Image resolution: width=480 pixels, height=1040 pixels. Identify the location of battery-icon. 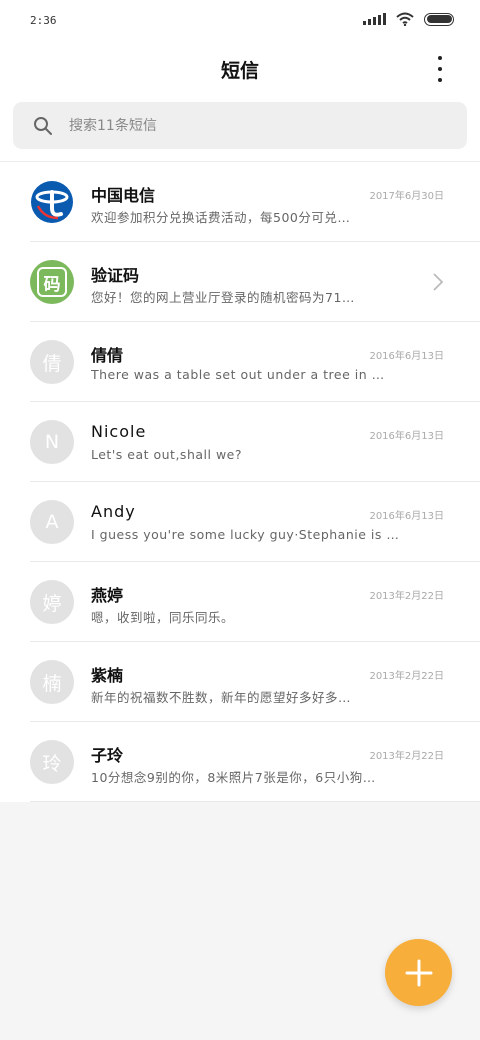
(439, 19).